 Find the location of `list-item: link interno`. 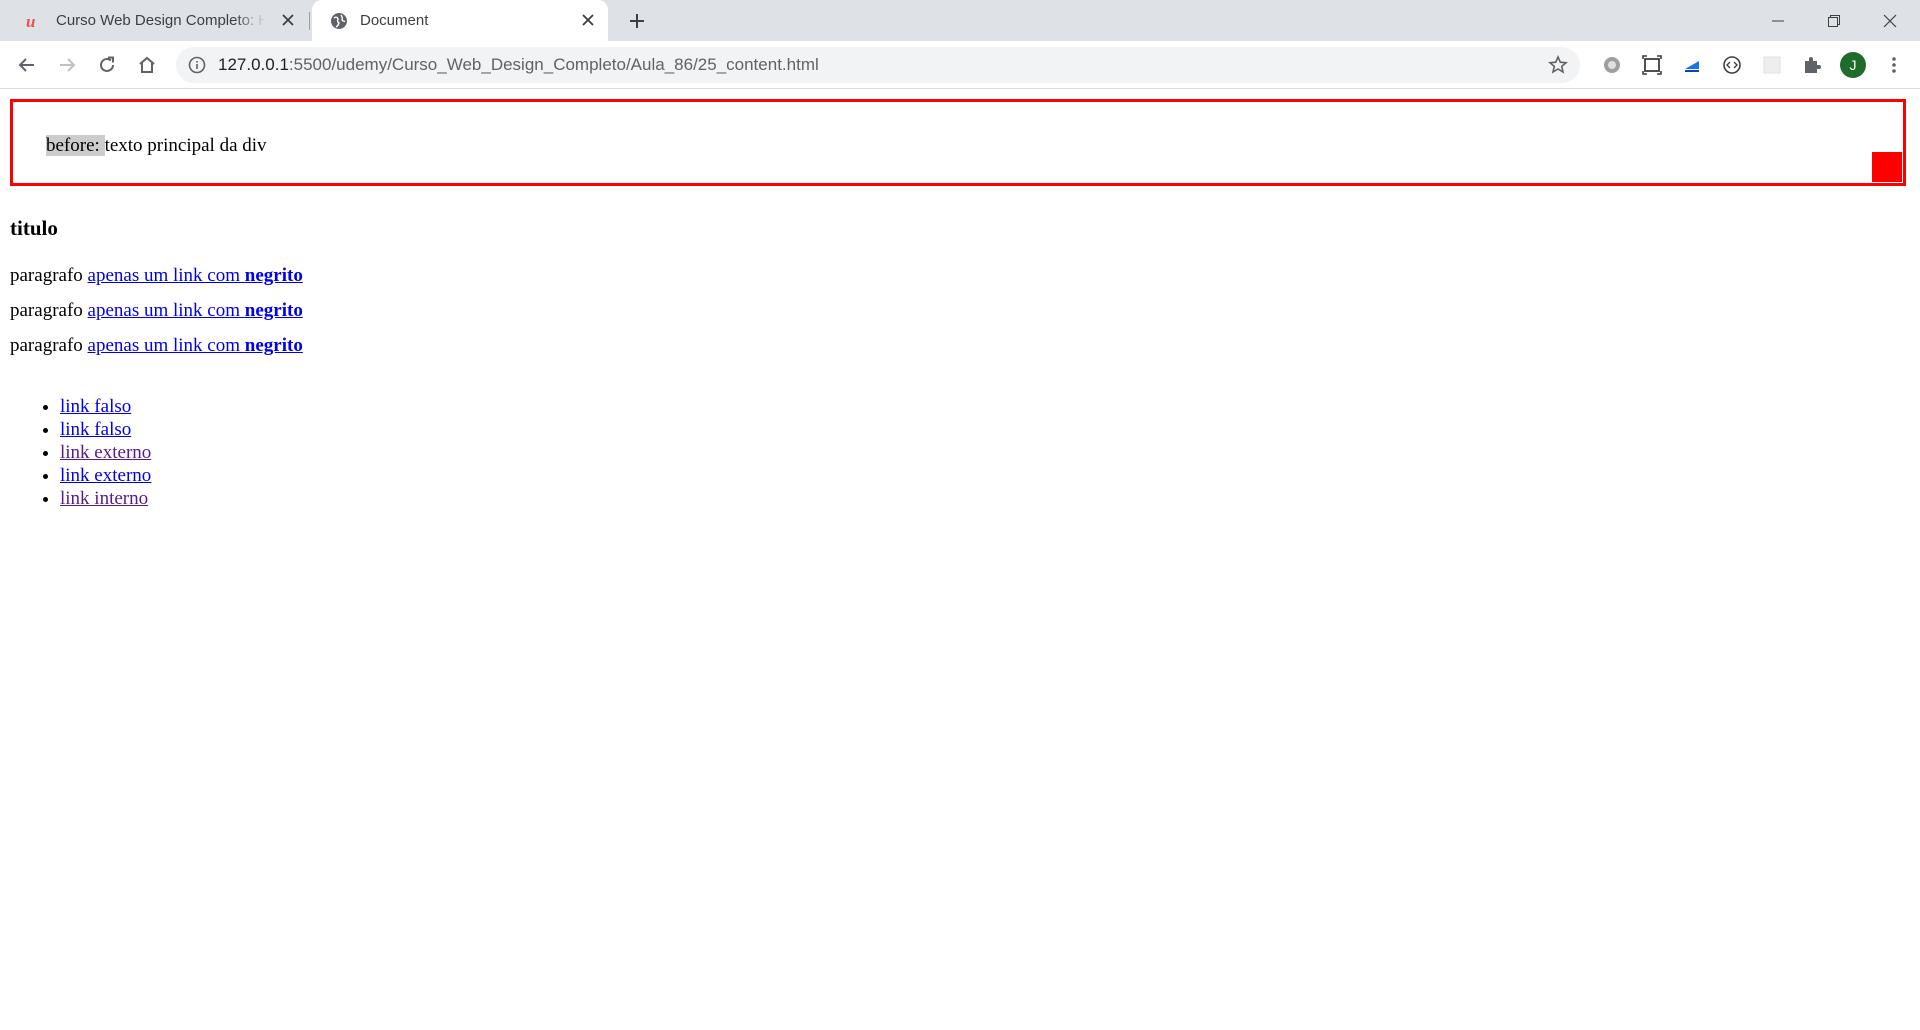

list-item: link interno is located at coordinates (105, 498).